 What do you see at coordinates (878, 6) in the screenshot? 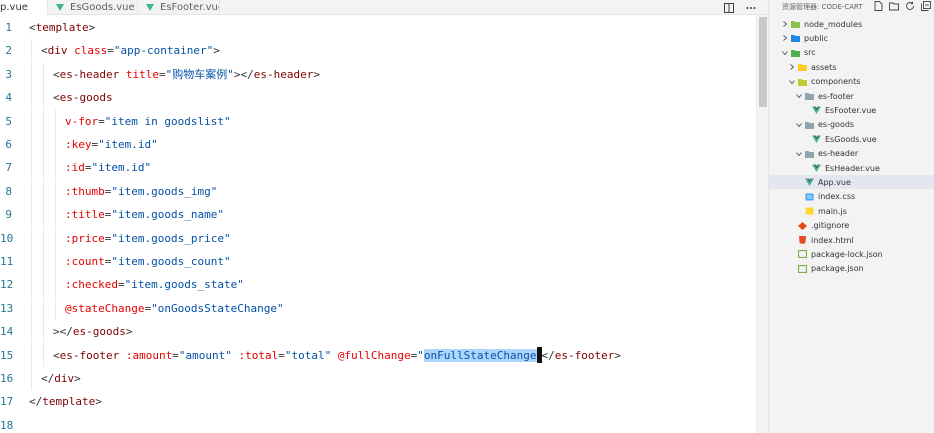
I see `new-file-icon` at bounding box center [878, 6].